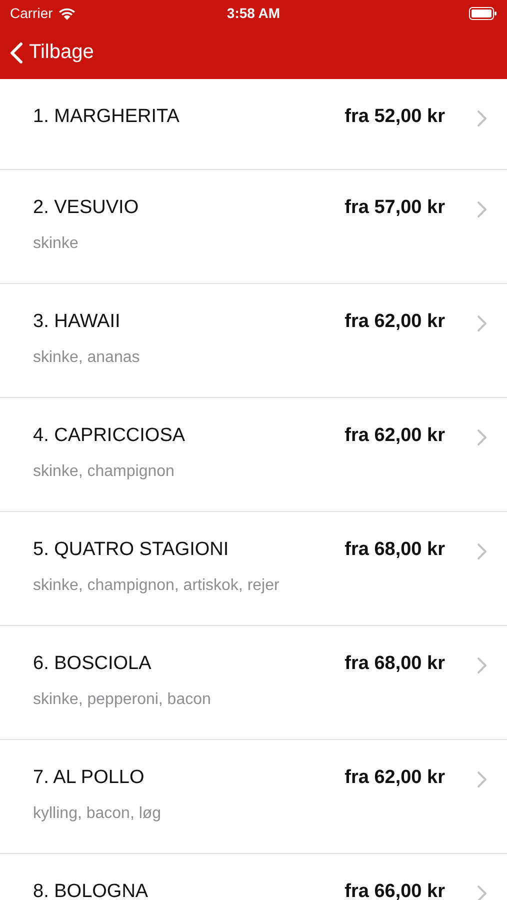  I want to click on wifi-icon, so click(67, 13).